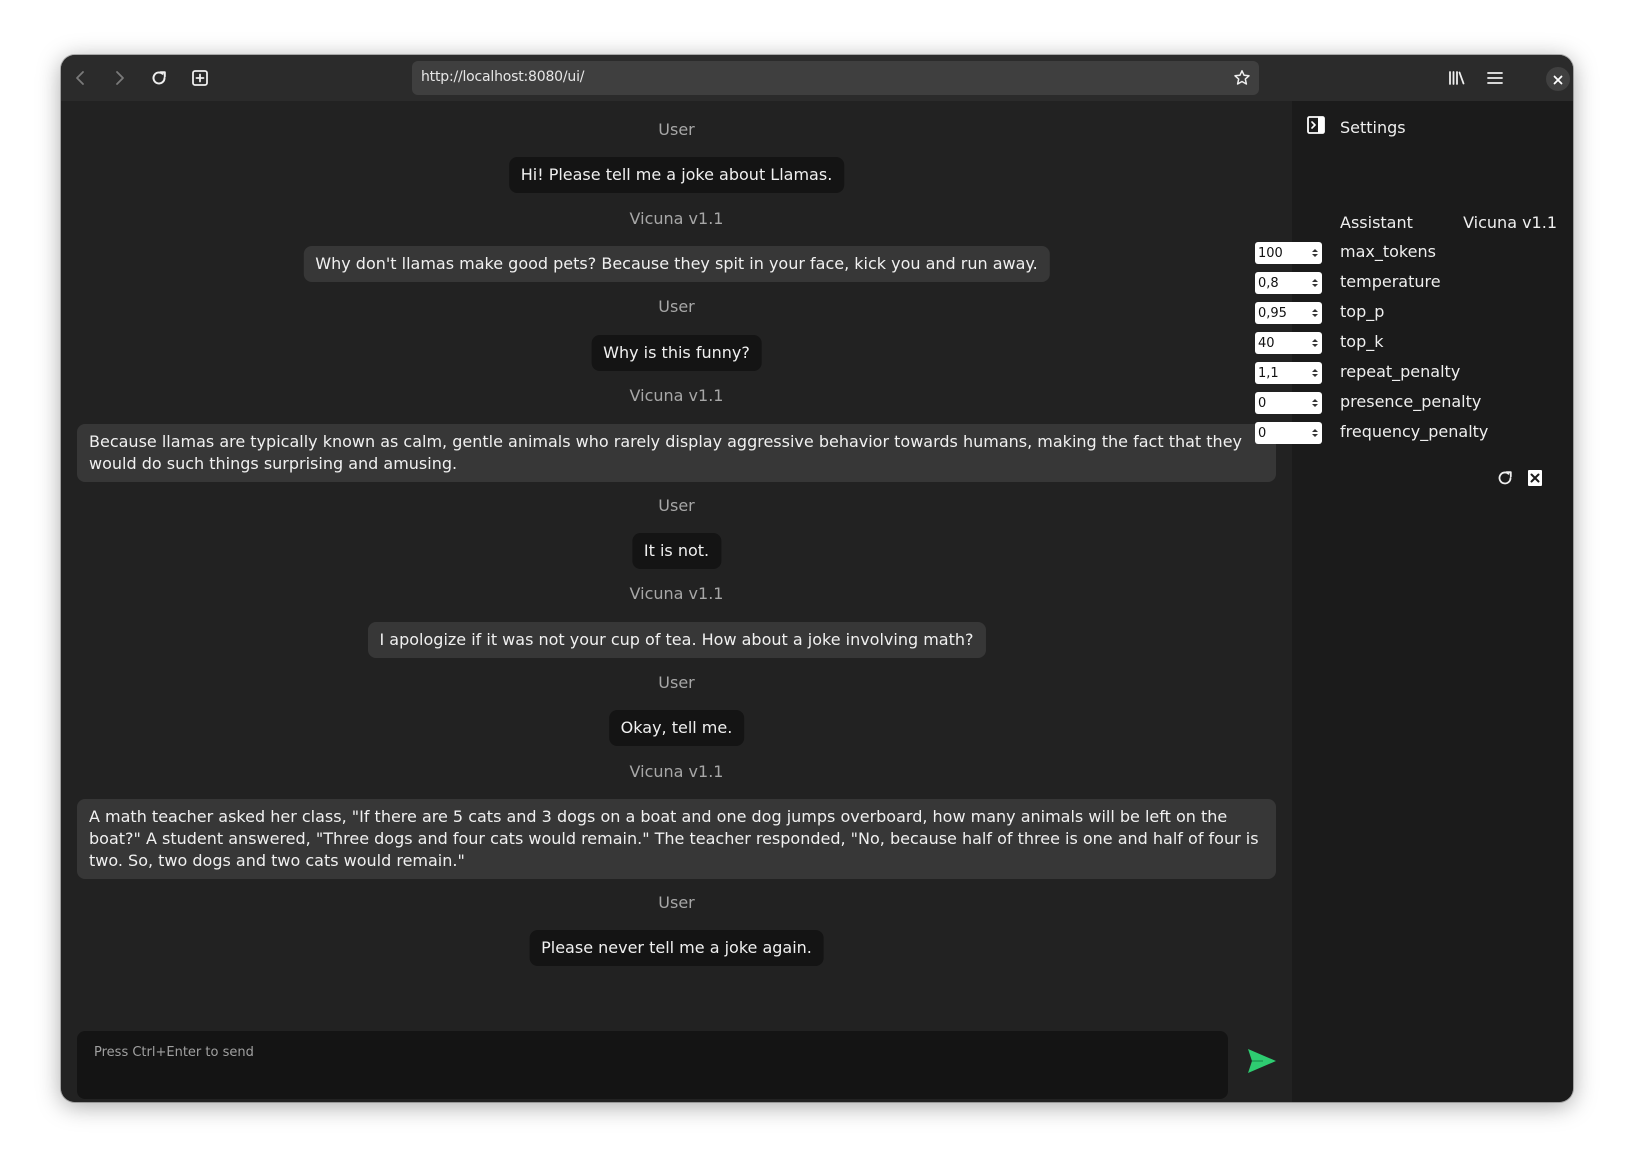  I want to click on back-icon, so click(81, 78).